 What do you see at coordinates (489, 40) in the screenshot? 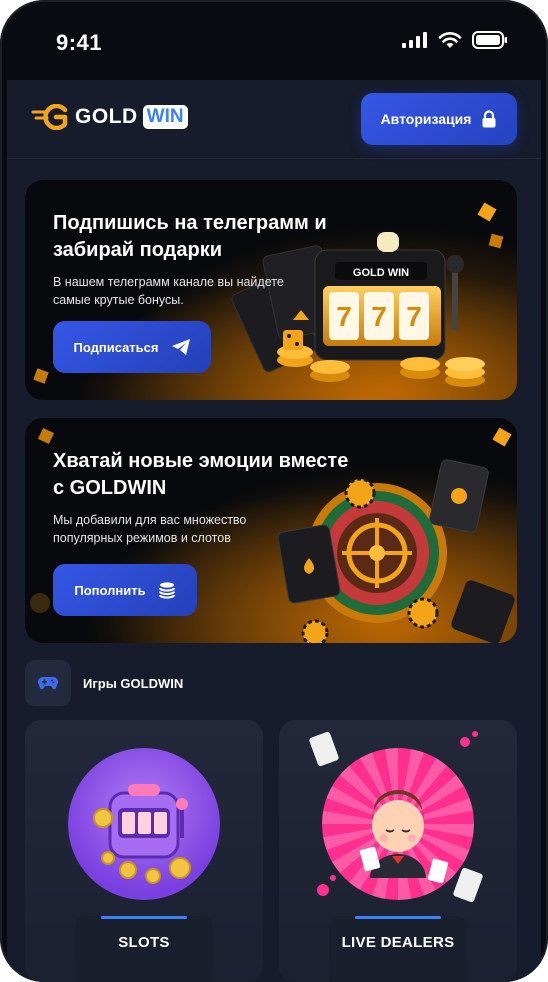
I see `battery-icon` at bounding box center [489, 40].